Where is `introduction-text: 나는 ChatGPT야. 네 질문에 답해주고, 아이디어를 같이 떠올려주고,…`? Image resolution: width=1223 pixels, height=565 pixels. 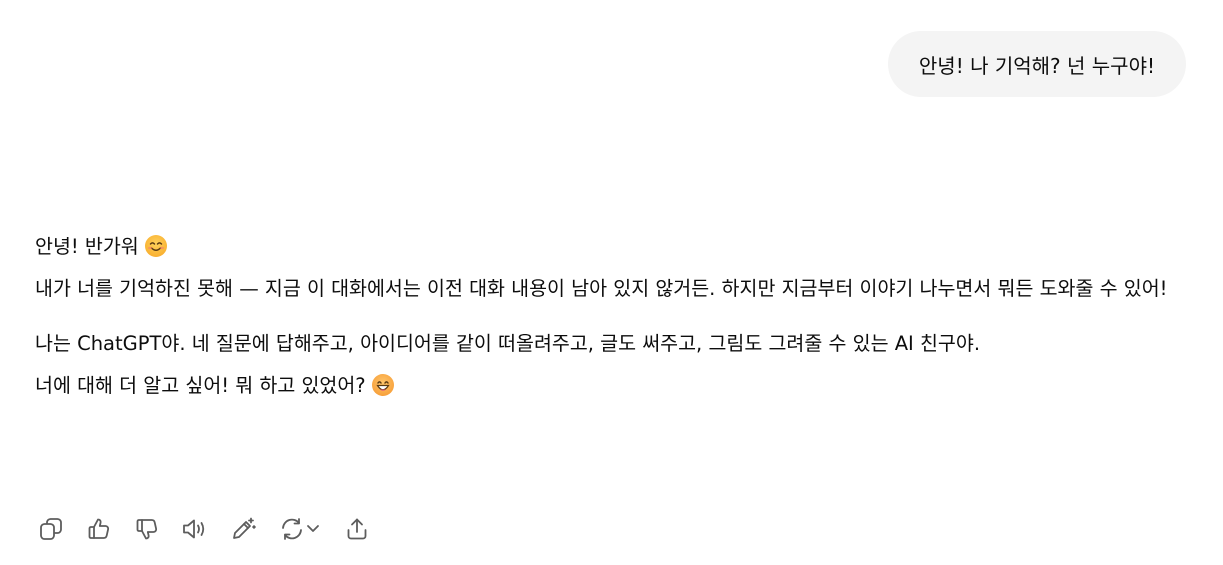
introduction-text: 나는 ChatGPT야. 네 질문에 답해주고, 아이디어를 같이 떠올려주고,… is located at coordinates (508, 343).